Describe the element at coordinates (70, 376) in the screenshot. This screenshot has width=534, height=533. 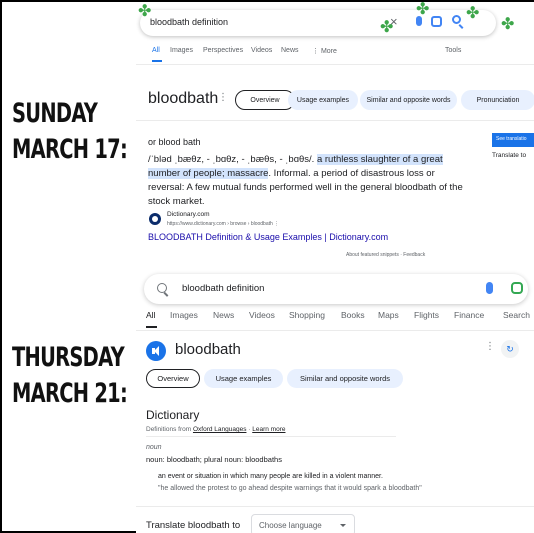
I see `date-label-thursday: THURSDAY MARCH 21:` at that location.